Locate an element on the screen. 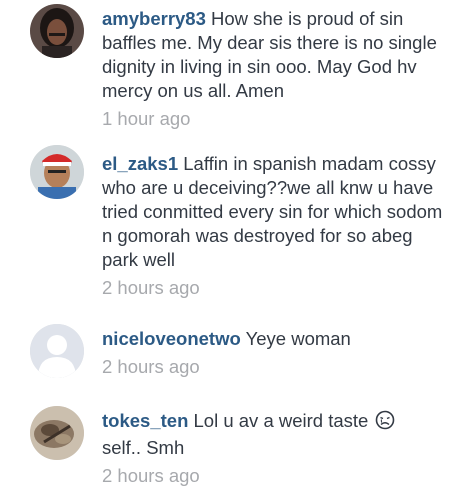 Image resolution: width=452 pixels, height=503 pixels. avatar-photo-woman-icon is located at coordinates (57, 31).